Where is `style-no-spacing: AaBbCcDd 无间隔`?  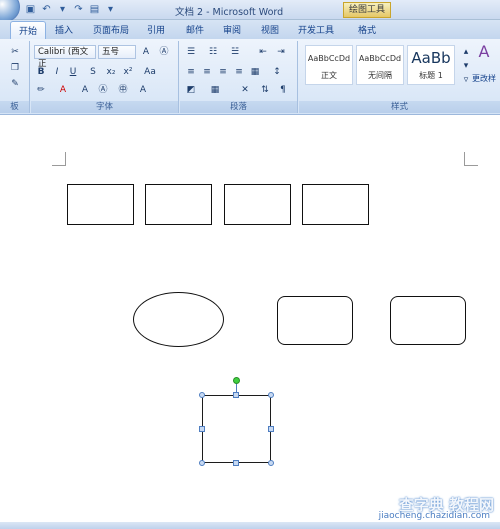 style-no-spacing: AaBbCcDd 无间隔 is located at coordinates (380, 65).